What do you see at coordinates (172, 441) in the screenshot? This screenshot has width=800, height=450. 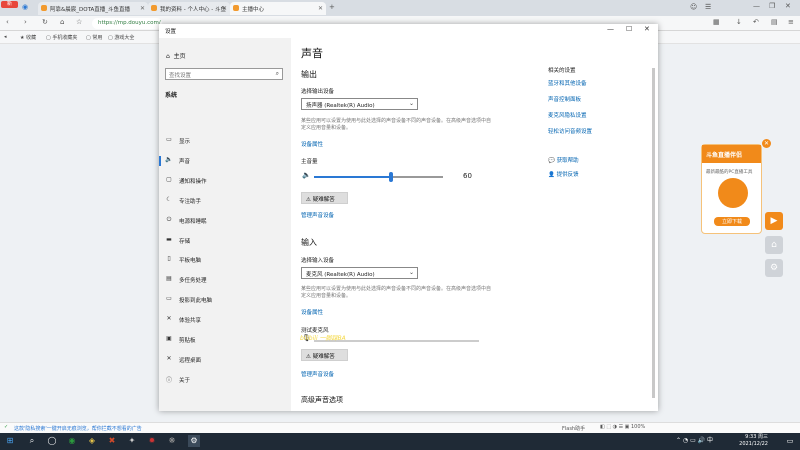 I see `taskbar-app-tool-icon: ❋` at bounding box center [172, 441].